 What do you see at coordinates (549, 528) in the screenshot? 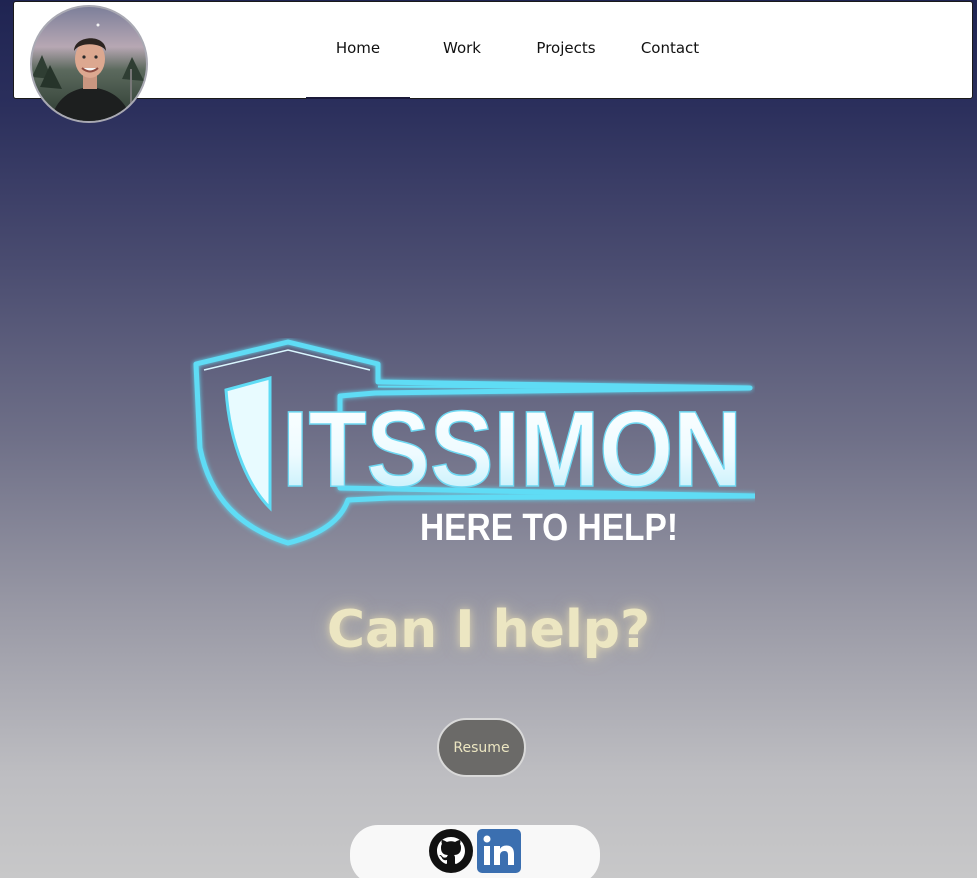
I see `logo-subtitle: HERE TO HELP!` at bounding box center [549, 528].